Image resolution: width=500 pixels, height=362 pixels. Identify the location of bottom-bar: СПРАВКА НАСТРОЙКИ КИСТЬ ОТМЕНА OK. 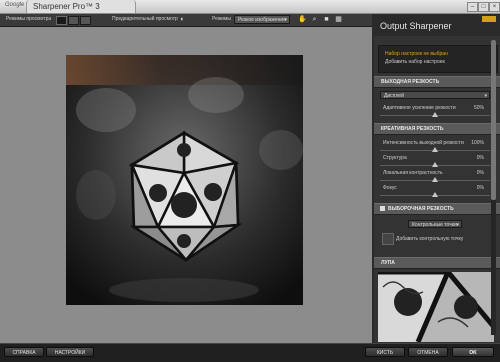
(250, 352).